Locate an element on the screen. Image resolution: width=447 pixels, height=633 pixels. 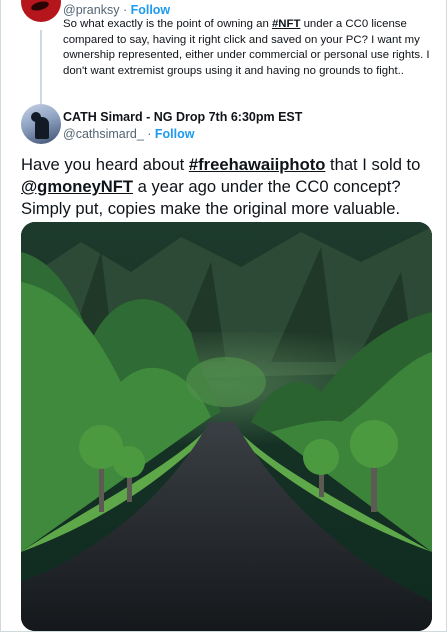
quoted-user-row: @pranksy · Follow is located at coordinates (116, 10).